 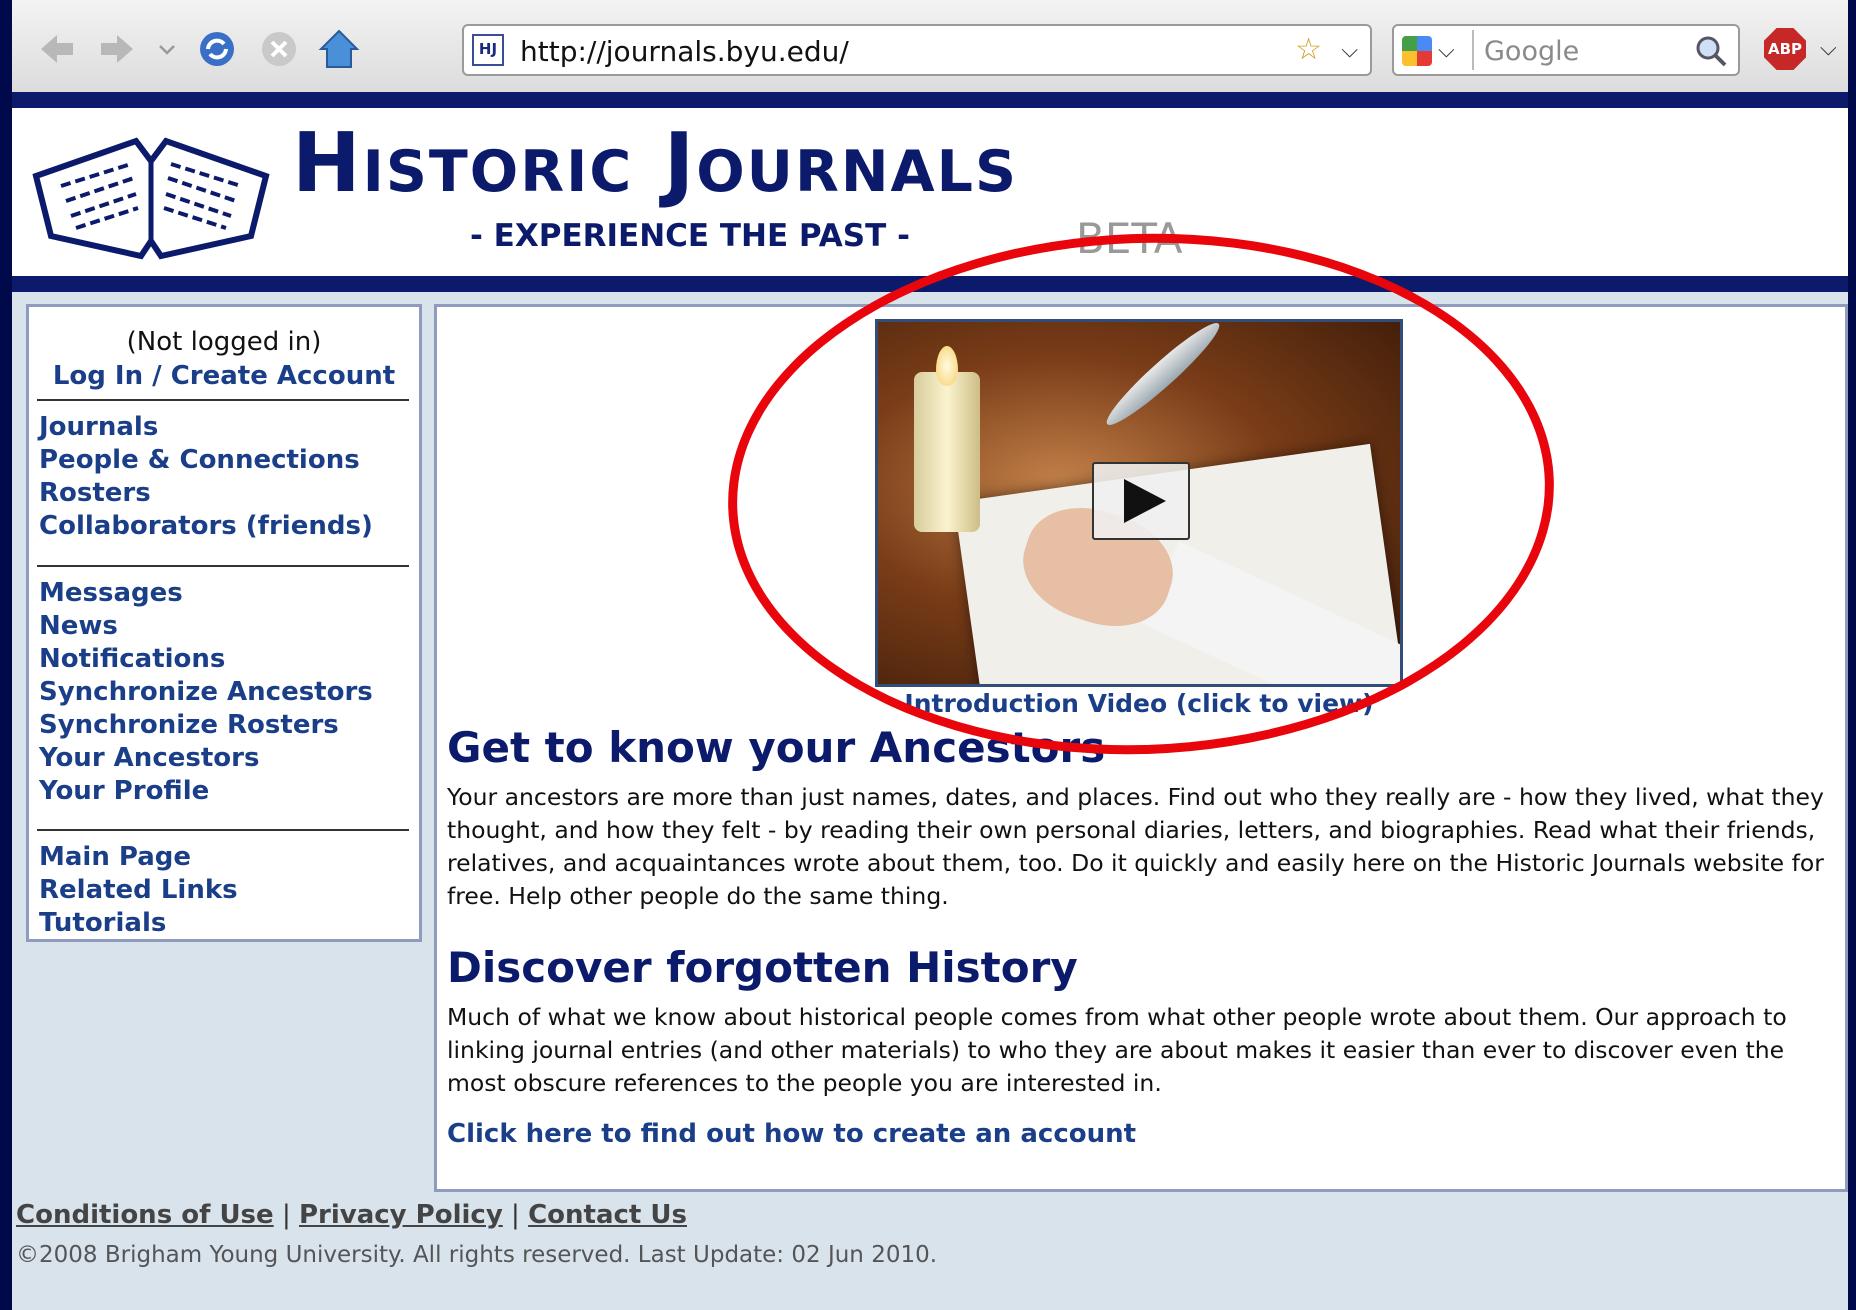 I want to click on address-bar: HJ http://journals.byu.edu/ ☆ ⌵, so click(x=917, y=50).